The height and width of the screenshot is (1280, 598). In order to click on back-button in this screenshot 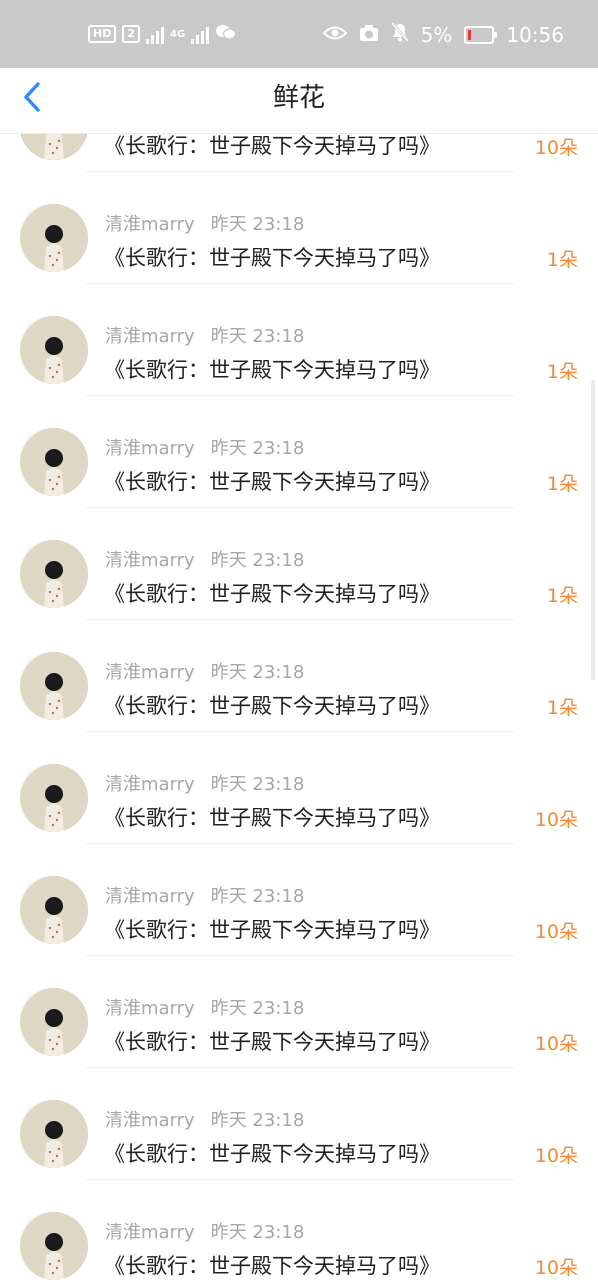, I will do `click(33, 97)`.